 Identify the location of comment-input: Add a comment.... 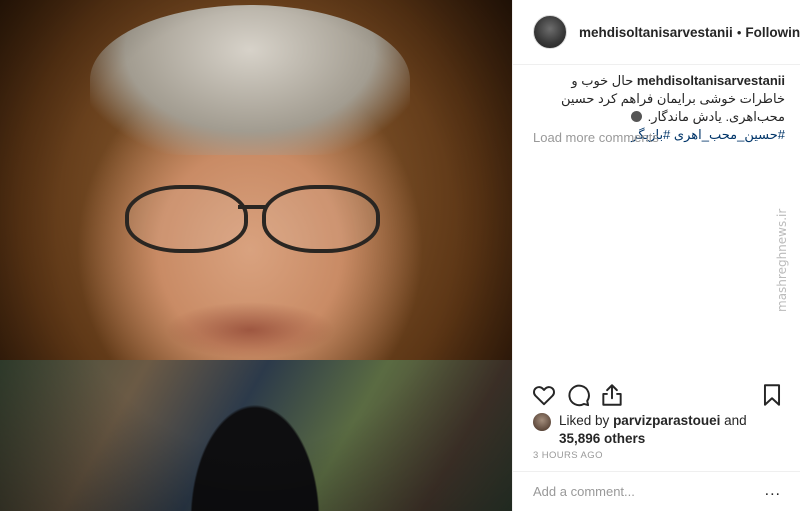
(584, 491).